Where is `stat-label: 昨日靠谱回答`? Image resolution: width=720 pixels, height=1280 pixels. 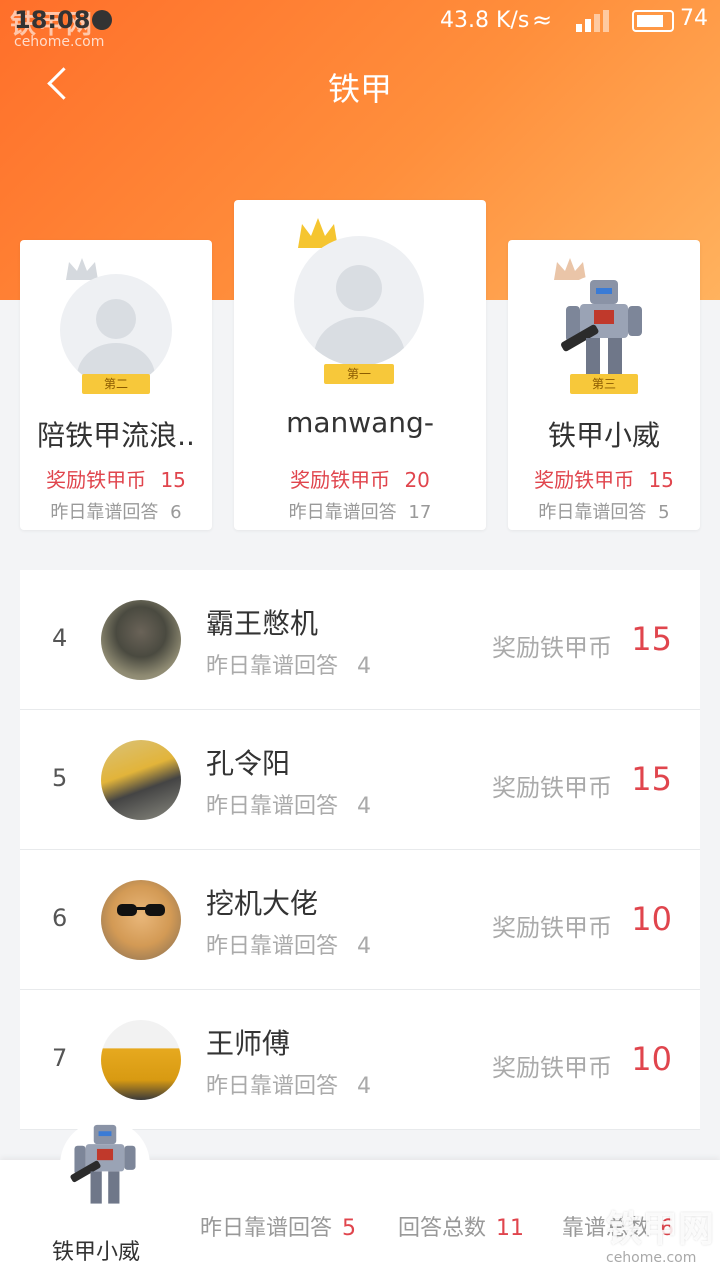 stat-label: 昨日靠谱回答 is located at coordinates (266, 1228).